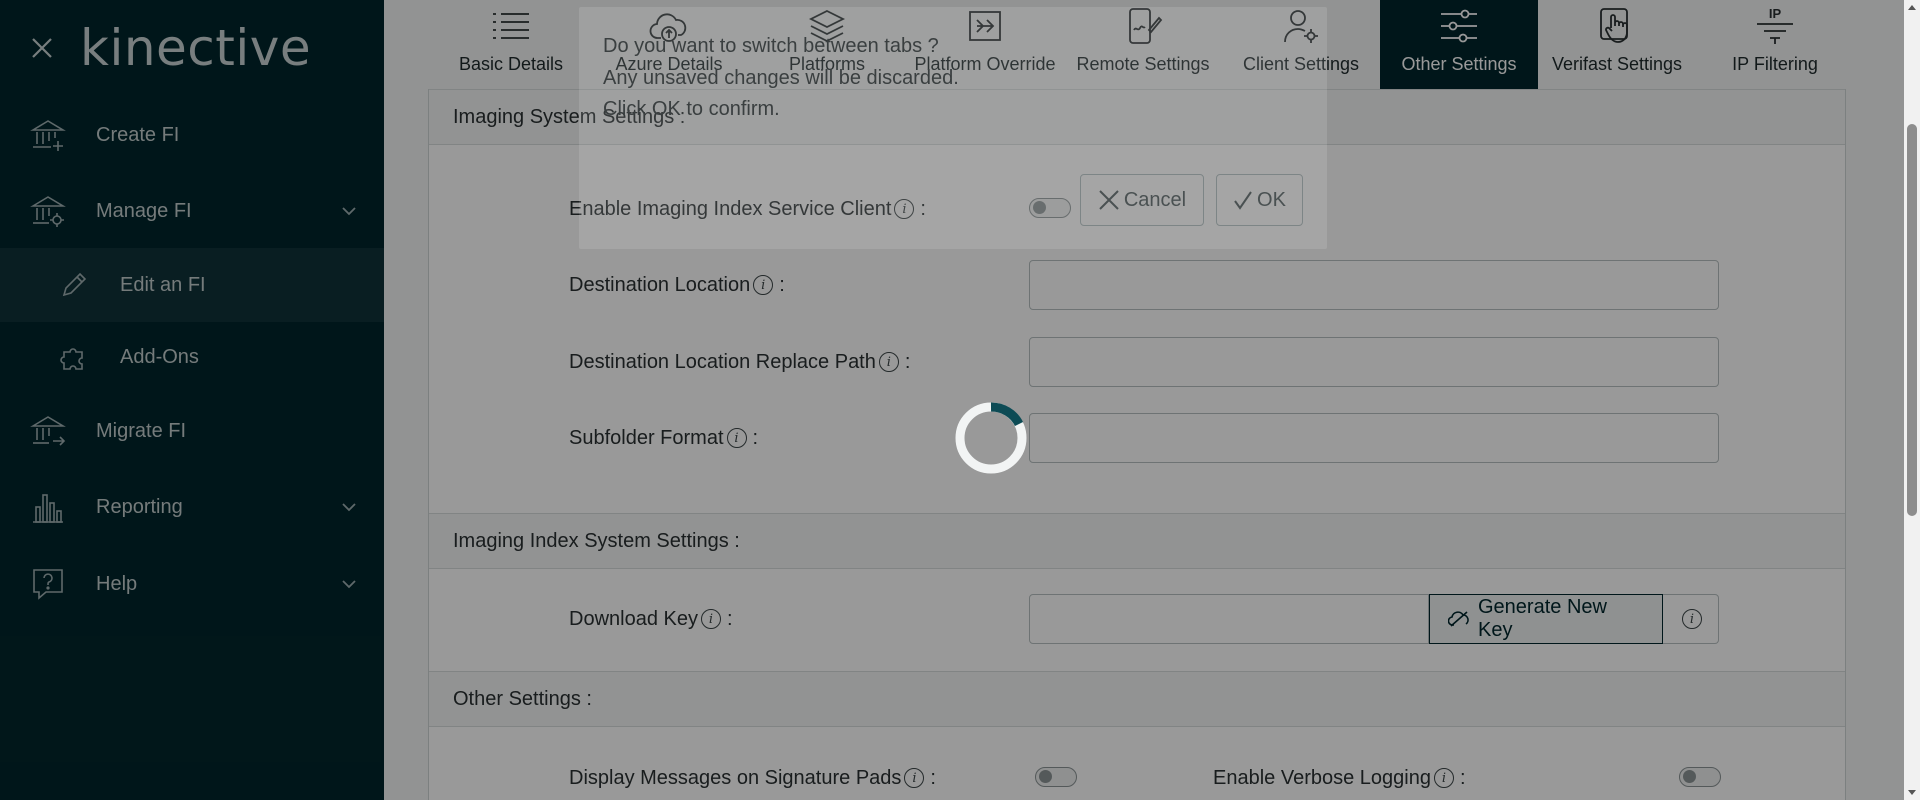  Describe the element at coordinates (781, 78) in the screenshot. I see `dialog-message-line: Any unsaved changes will be discarded.` at that location.